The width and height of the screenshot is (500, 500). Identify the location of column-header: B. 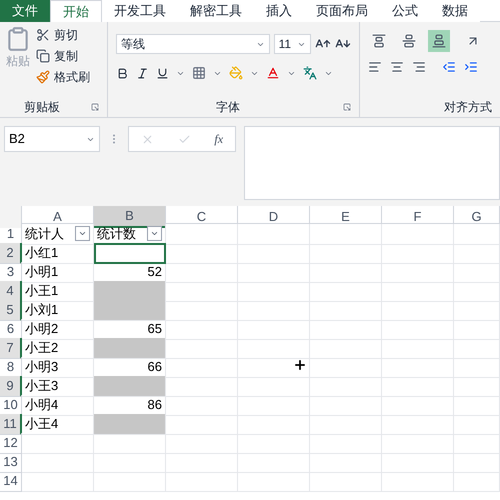
(130, 217).